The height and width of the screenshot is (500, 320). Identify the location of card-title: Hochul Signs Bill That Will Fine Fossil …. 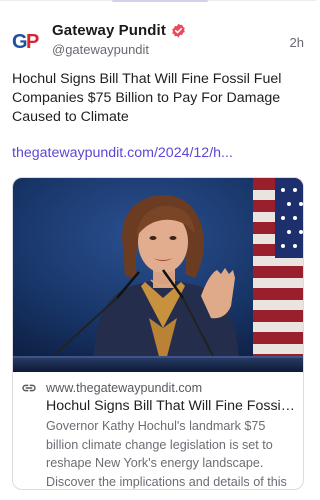
(170, 406).